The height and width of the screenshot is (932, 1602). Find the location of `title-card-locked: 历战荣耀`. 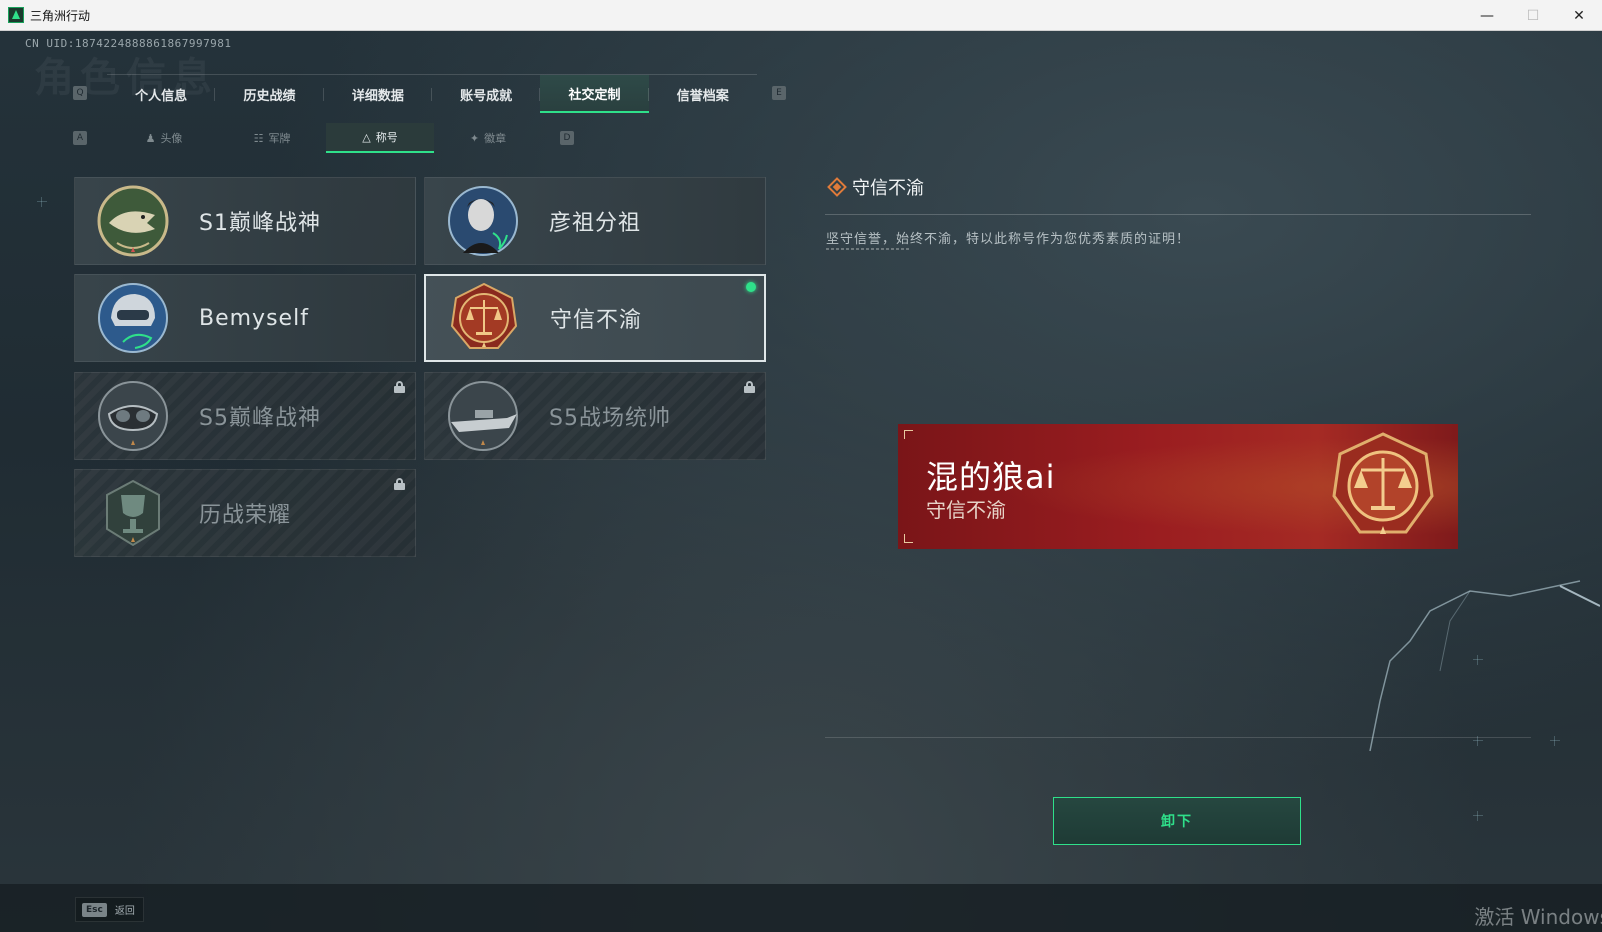

title-card-locked: 历战荣耀 is located at coordinates (245, 513).